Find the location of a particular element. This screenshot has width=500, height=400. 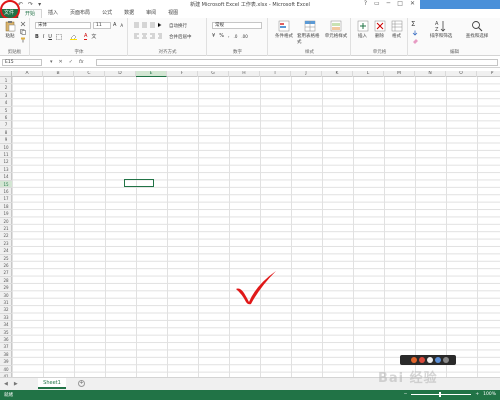

column-header-j: J is located at coordinates (306, 74).